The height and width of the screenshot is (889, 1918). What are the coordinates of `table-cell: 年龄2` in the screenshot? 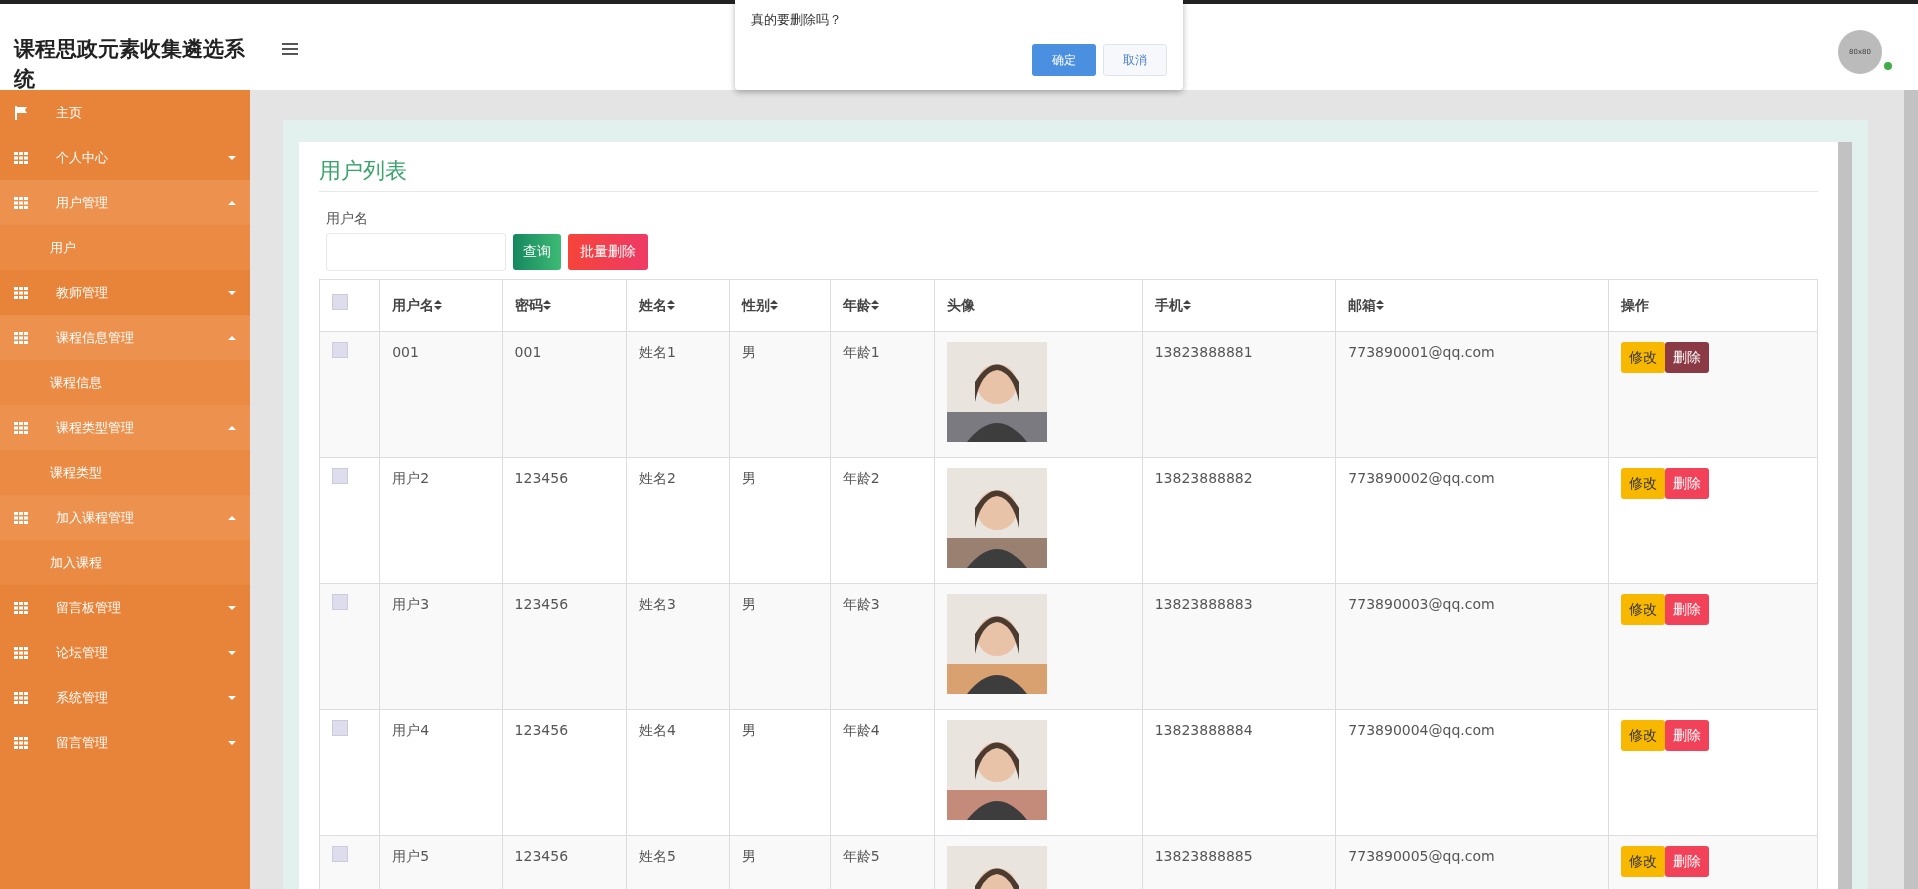 It's located at (861, 477).